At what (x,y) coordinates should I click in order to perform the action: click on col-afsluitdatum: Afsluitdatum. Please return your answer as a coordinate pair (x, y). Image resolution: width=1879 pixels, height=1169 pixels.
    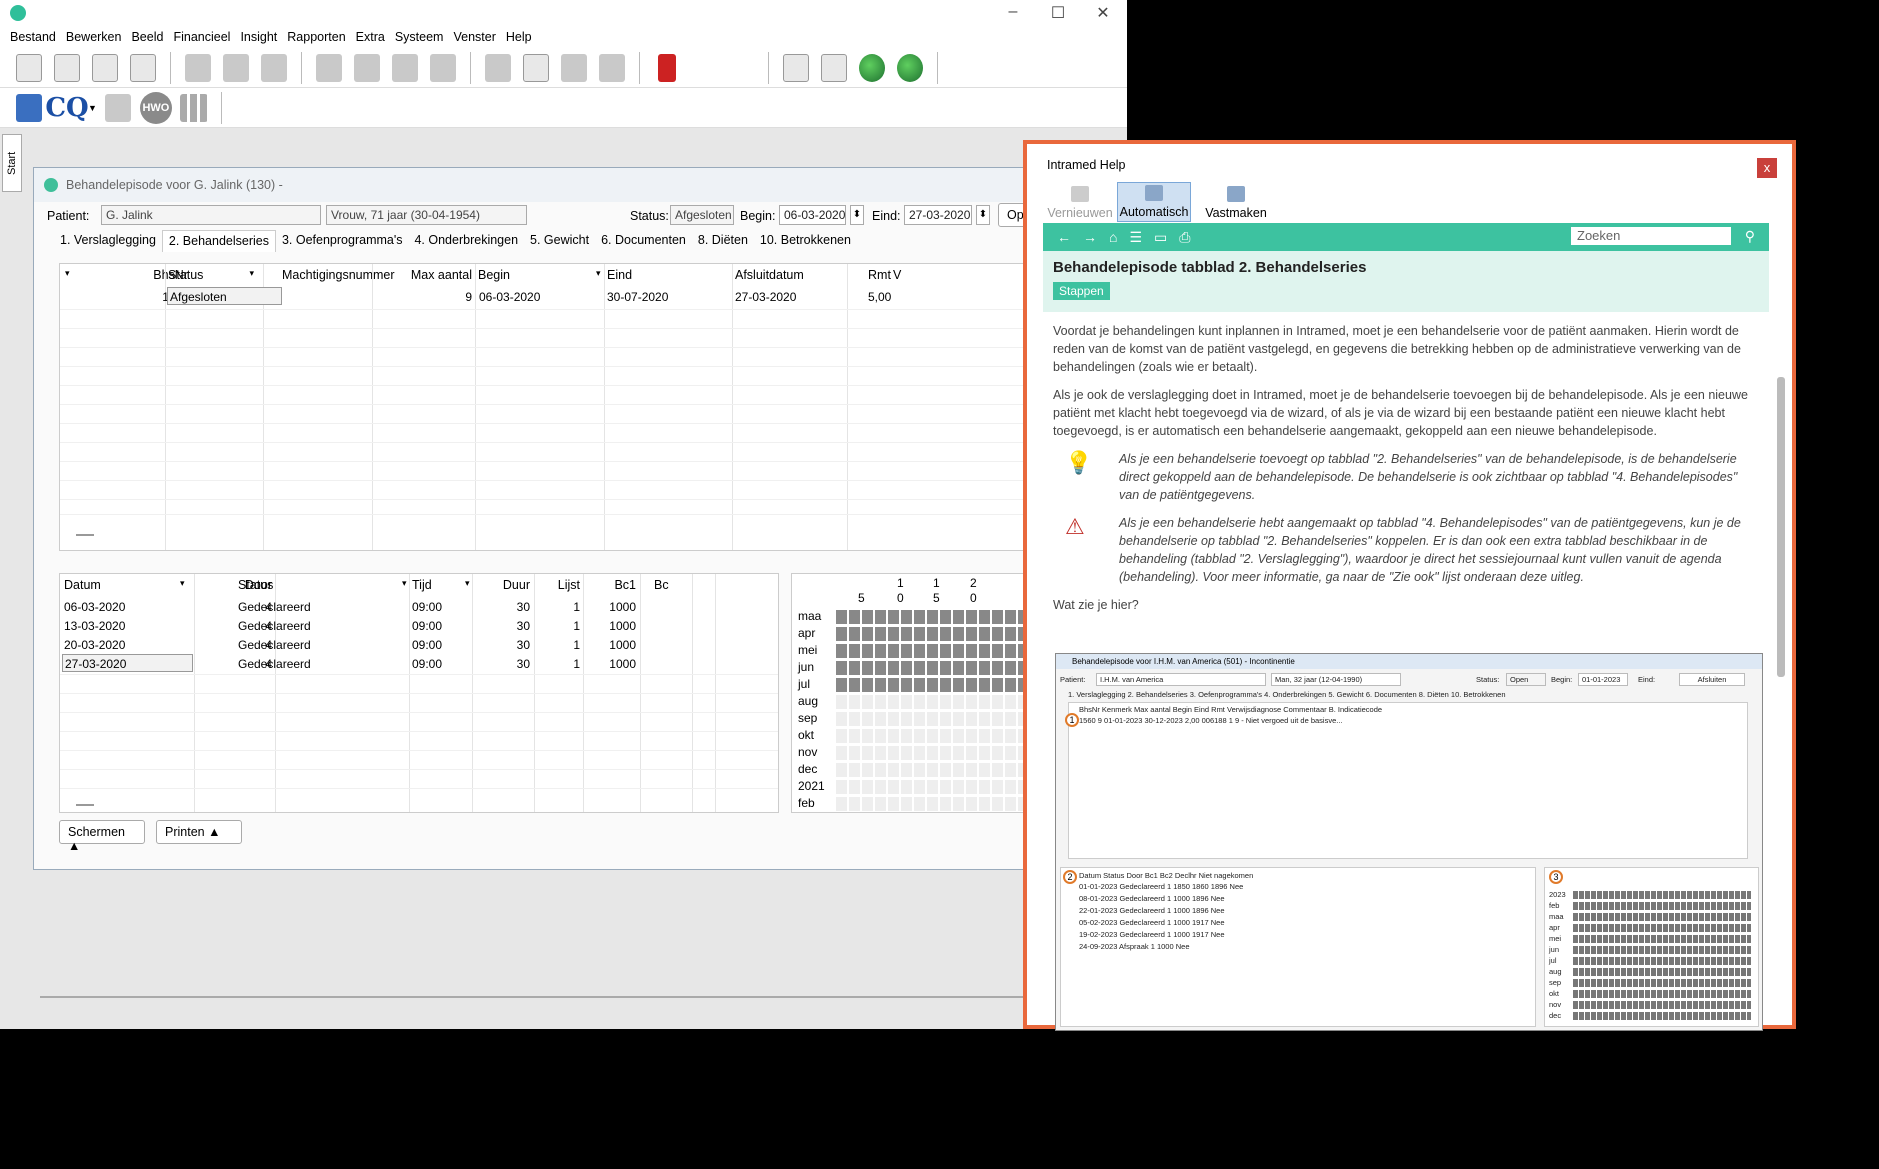
    Looking at the image, I should click on (769, 278).